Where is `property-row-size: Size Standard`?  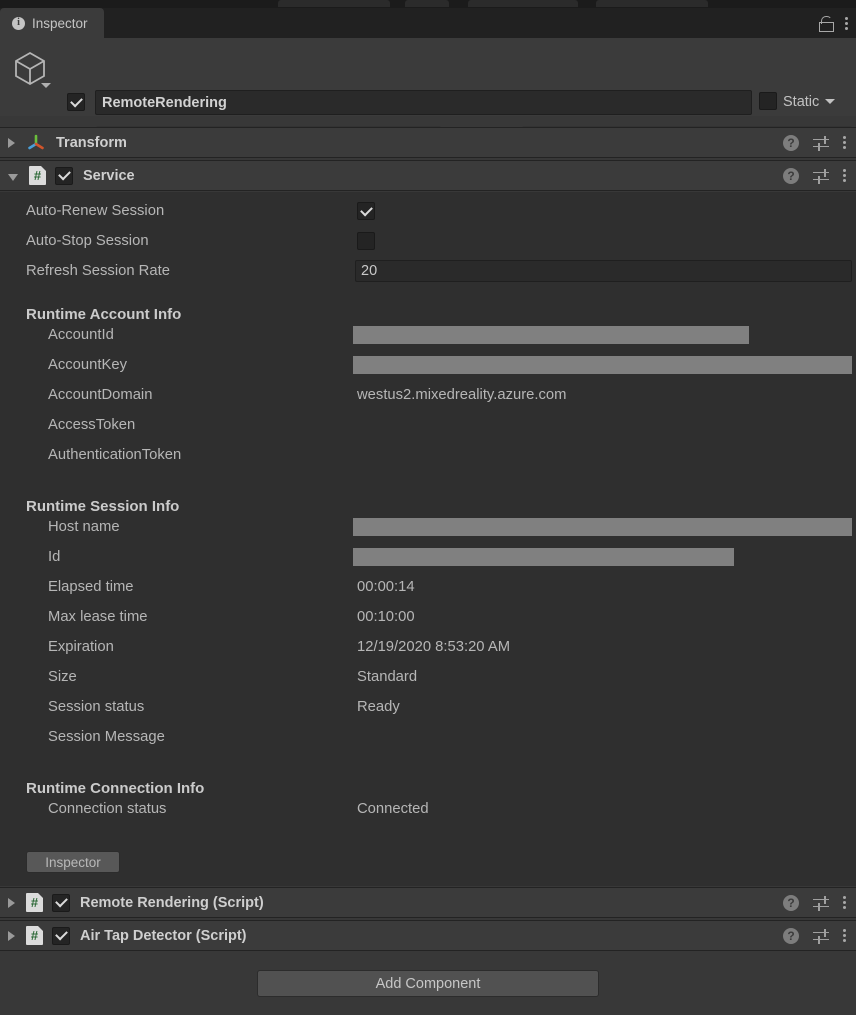 property-row-size: Size Standard is located at coordinates (428, 677).